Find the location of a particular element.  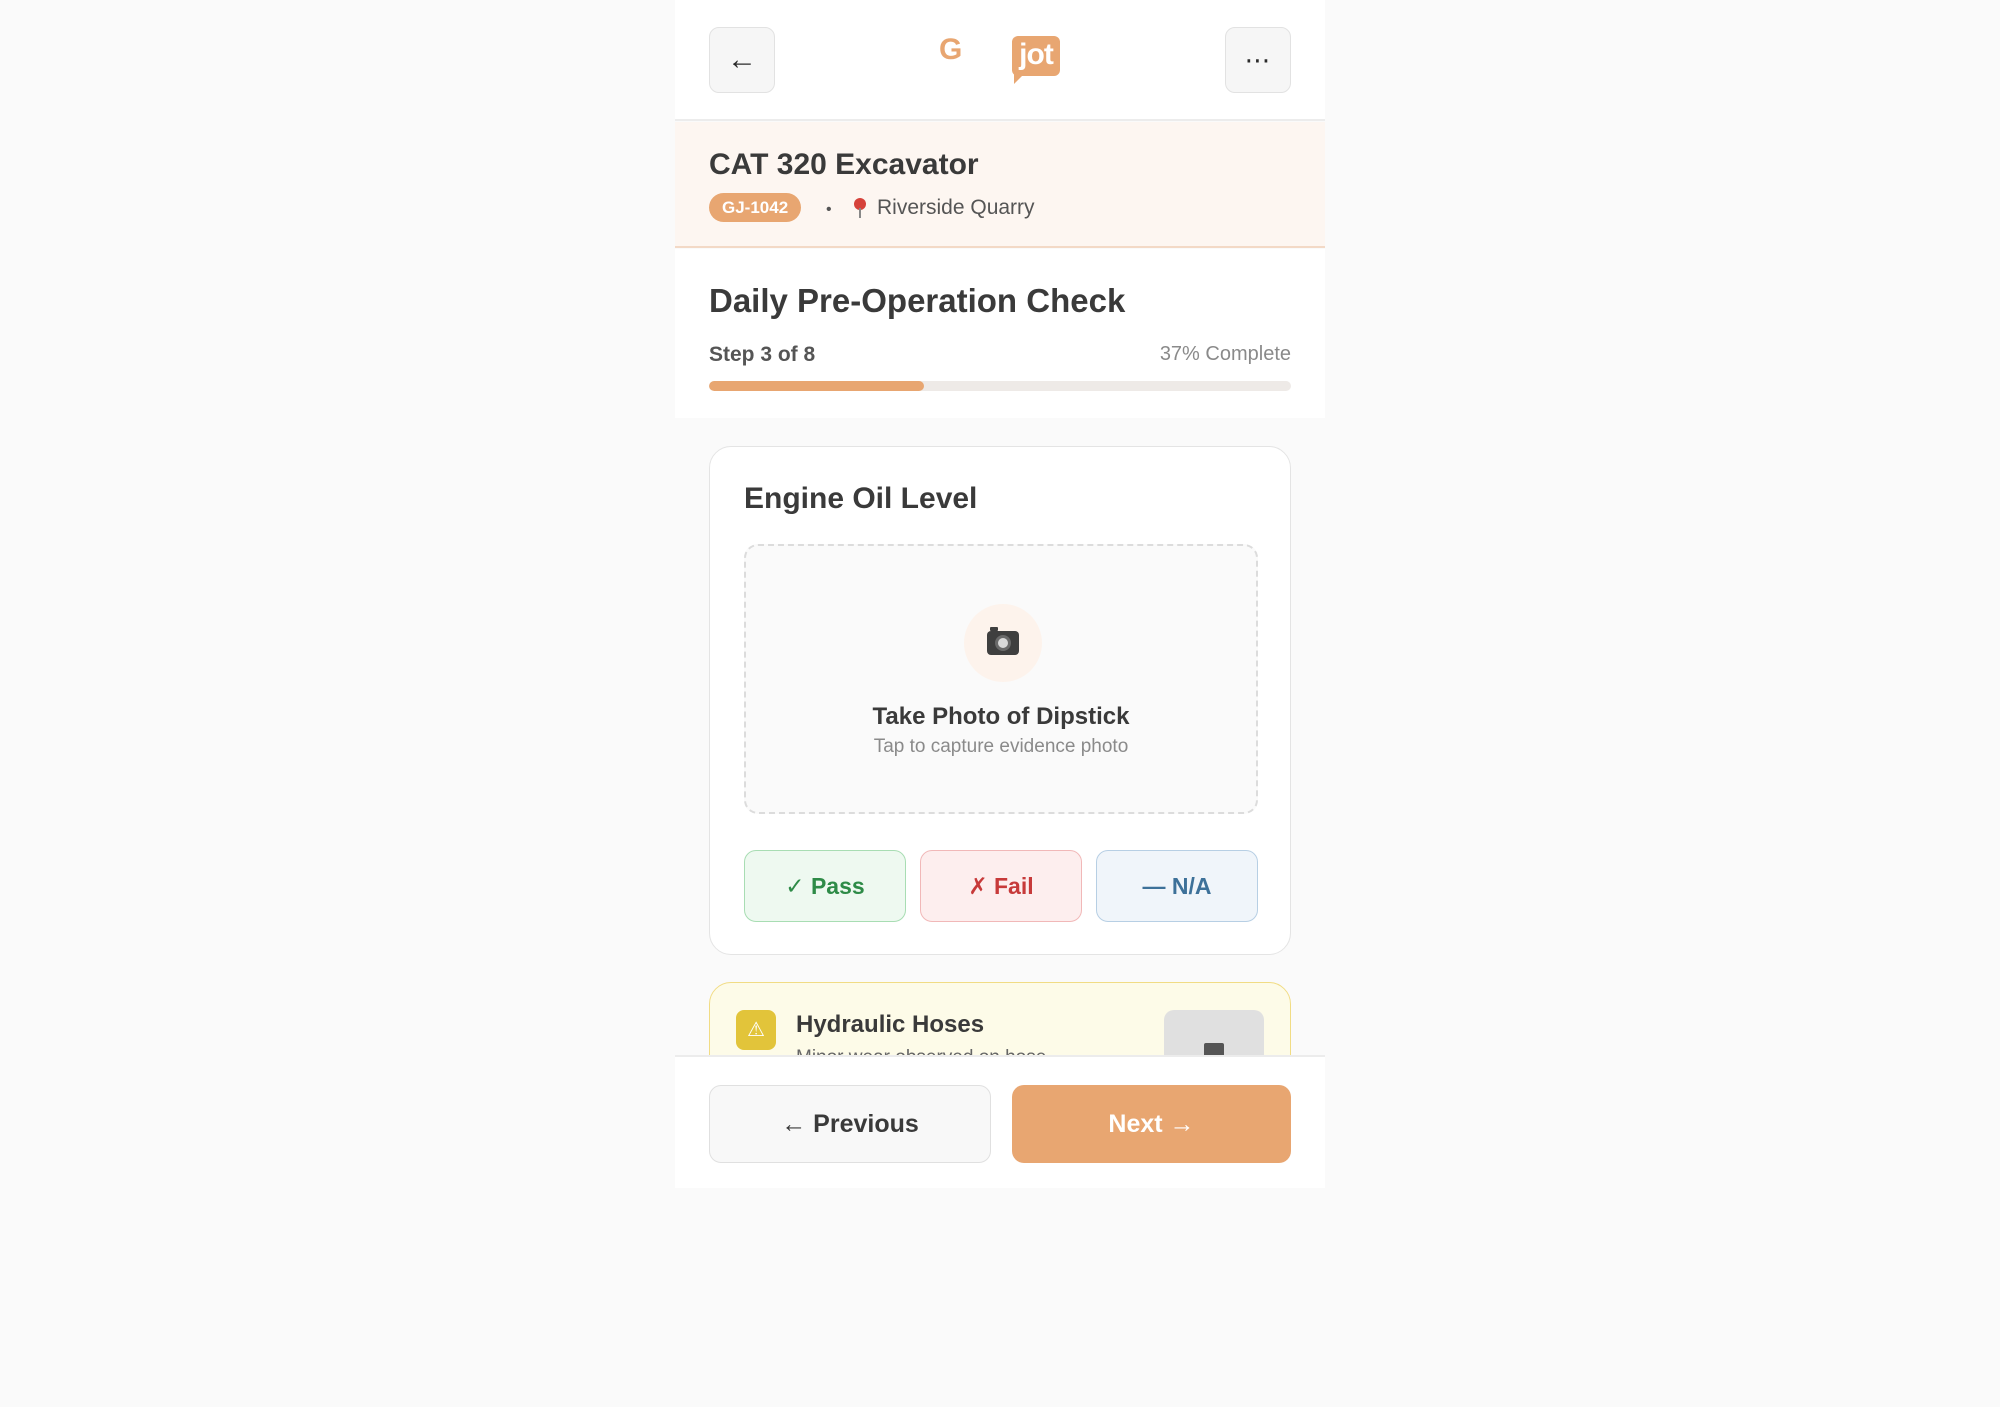

step-indicator: Step 3 of 8 is located at coordinates (762, 354).